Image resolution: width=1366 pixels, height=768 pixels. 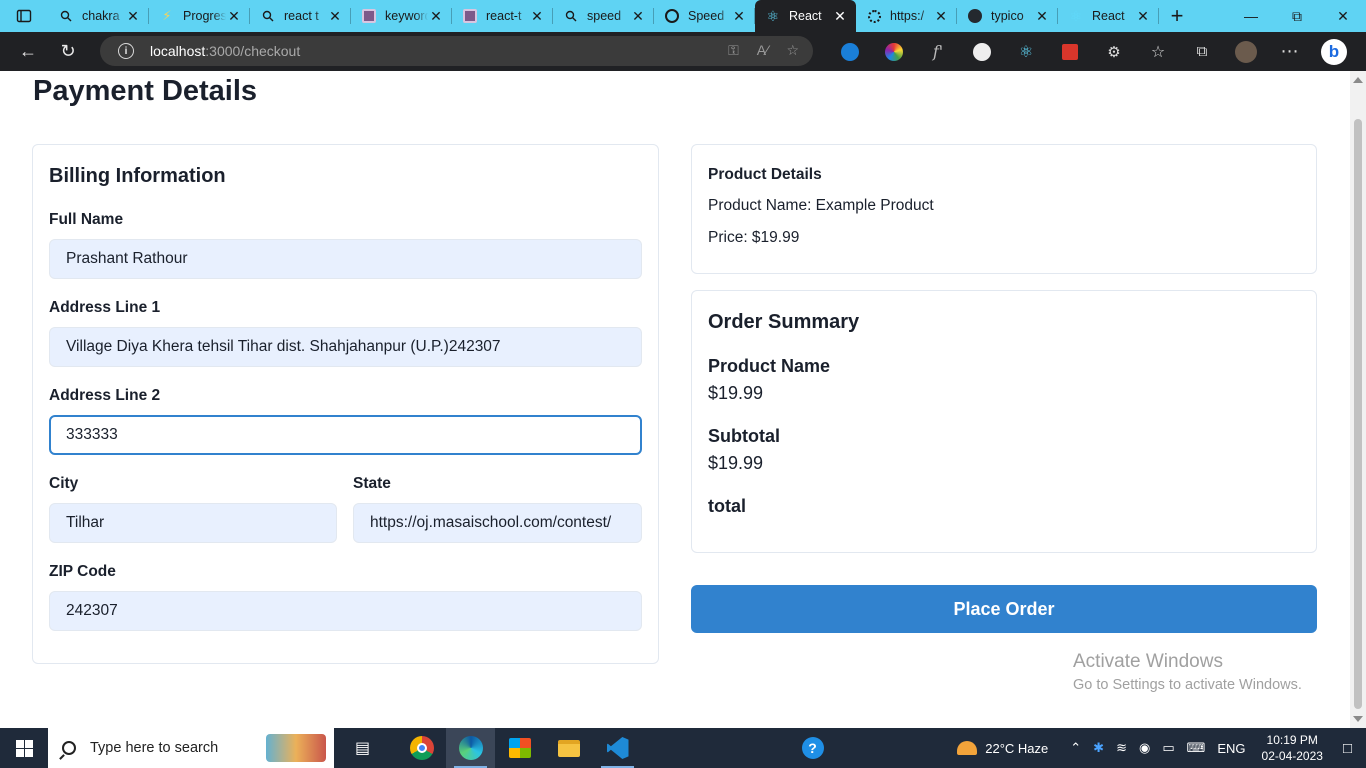 What do you see at coordinates (1196, 748) in the screenshot?
I see `keyboard-icon: ⌨` at bounding box center [1196, 748].